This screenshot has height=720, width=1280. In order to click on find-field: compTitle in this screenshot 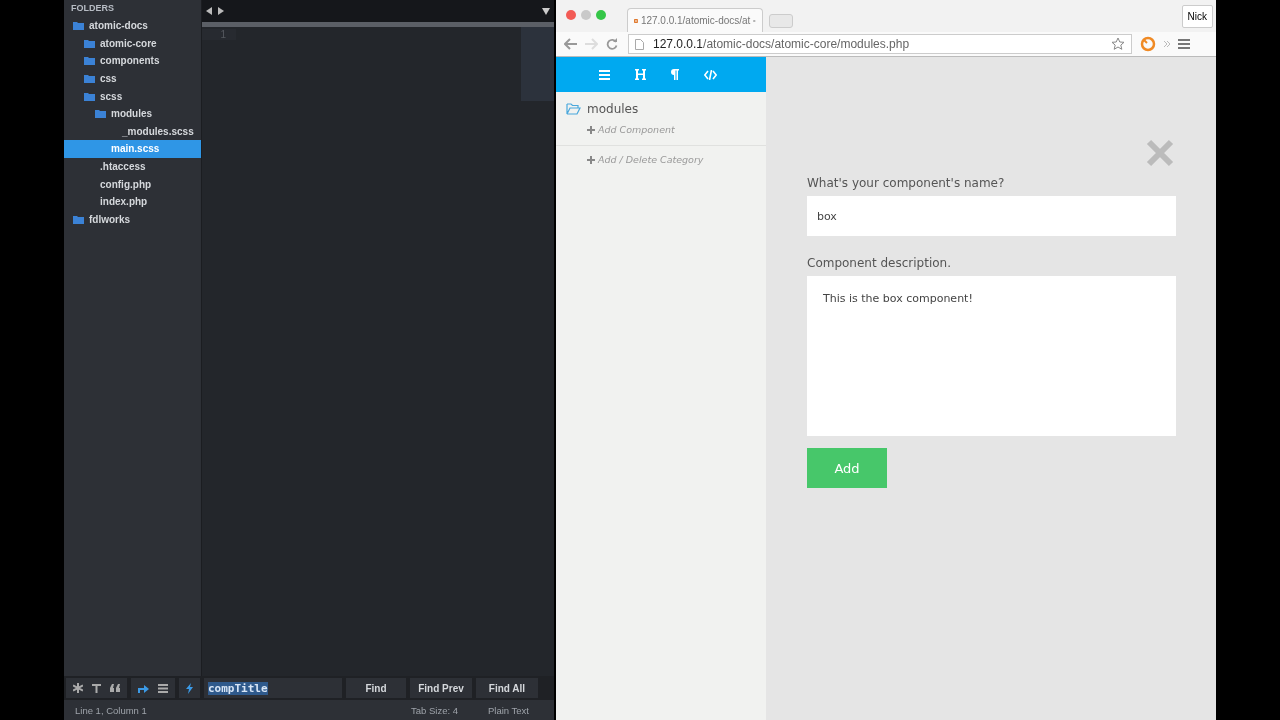, I will do `click(273, 688)`.